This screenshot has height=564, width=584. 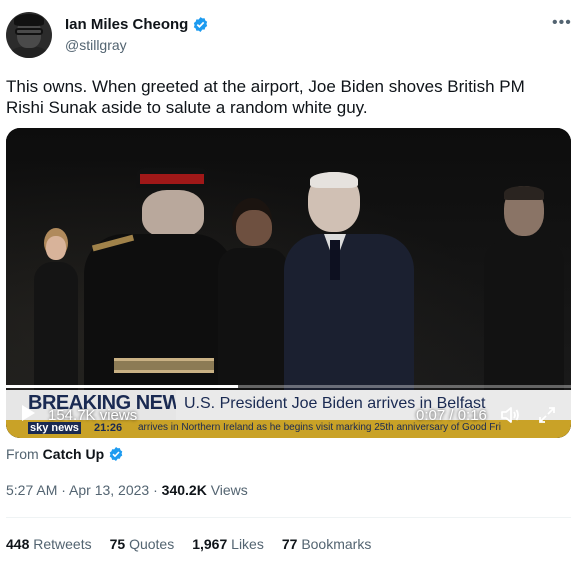 What do you see at coordinates (73, 454) in the screenshot?
I see `source-name: Catch Up` at bounding box center [73, 454].